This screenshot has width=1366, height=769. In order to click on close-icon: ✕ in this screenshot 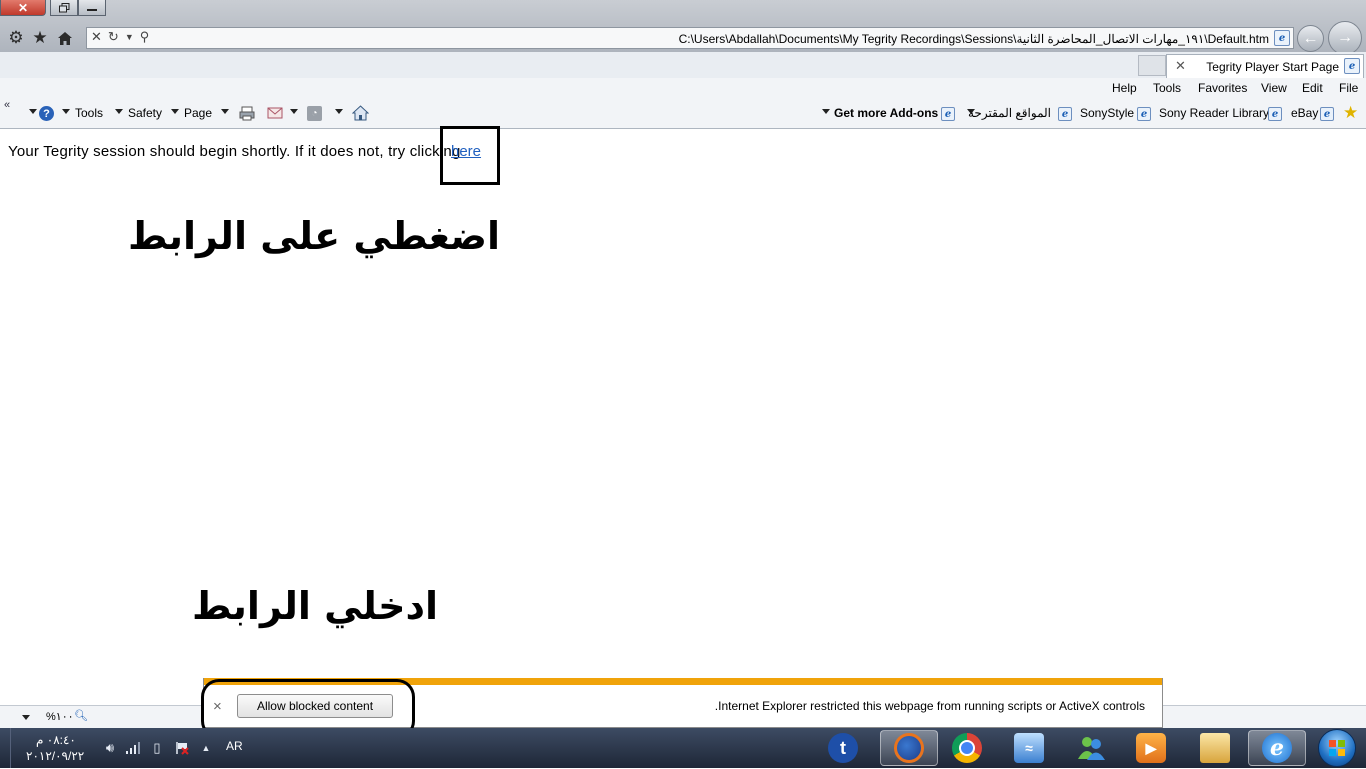, I will do `click(23, 7)`.